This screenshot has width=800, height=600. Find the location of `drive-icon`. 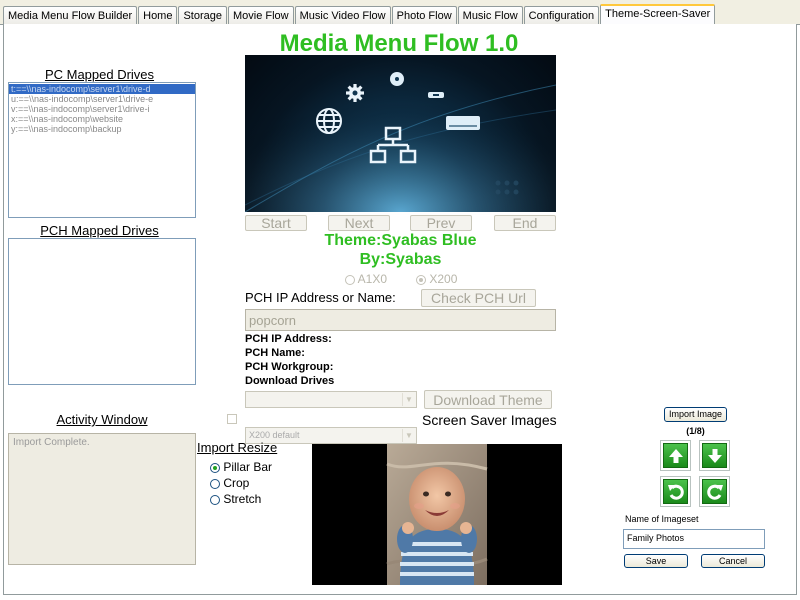

drive-icon is located at coordinates (463, 123).